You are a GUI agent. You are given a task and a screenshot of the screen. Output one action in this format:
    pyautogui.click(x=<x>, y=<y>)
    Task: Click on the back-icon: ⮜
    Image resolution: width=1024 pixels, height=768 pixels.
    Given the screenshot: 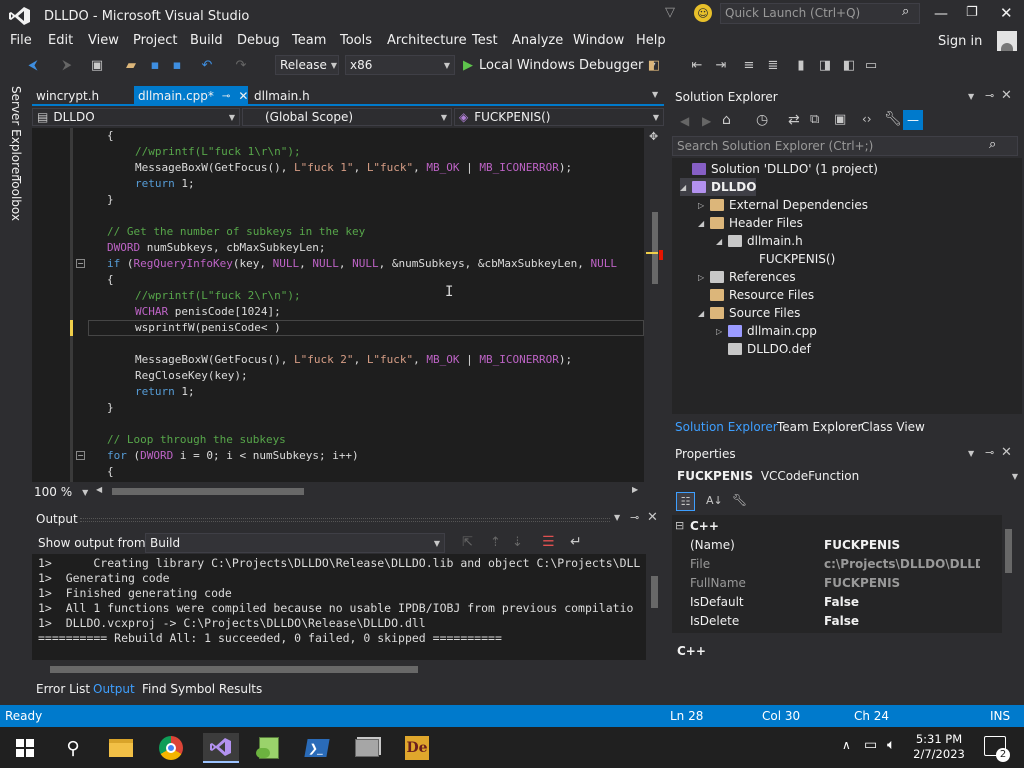 What is the action you would take?
    pyautogui.click(x=33, y=65)
    